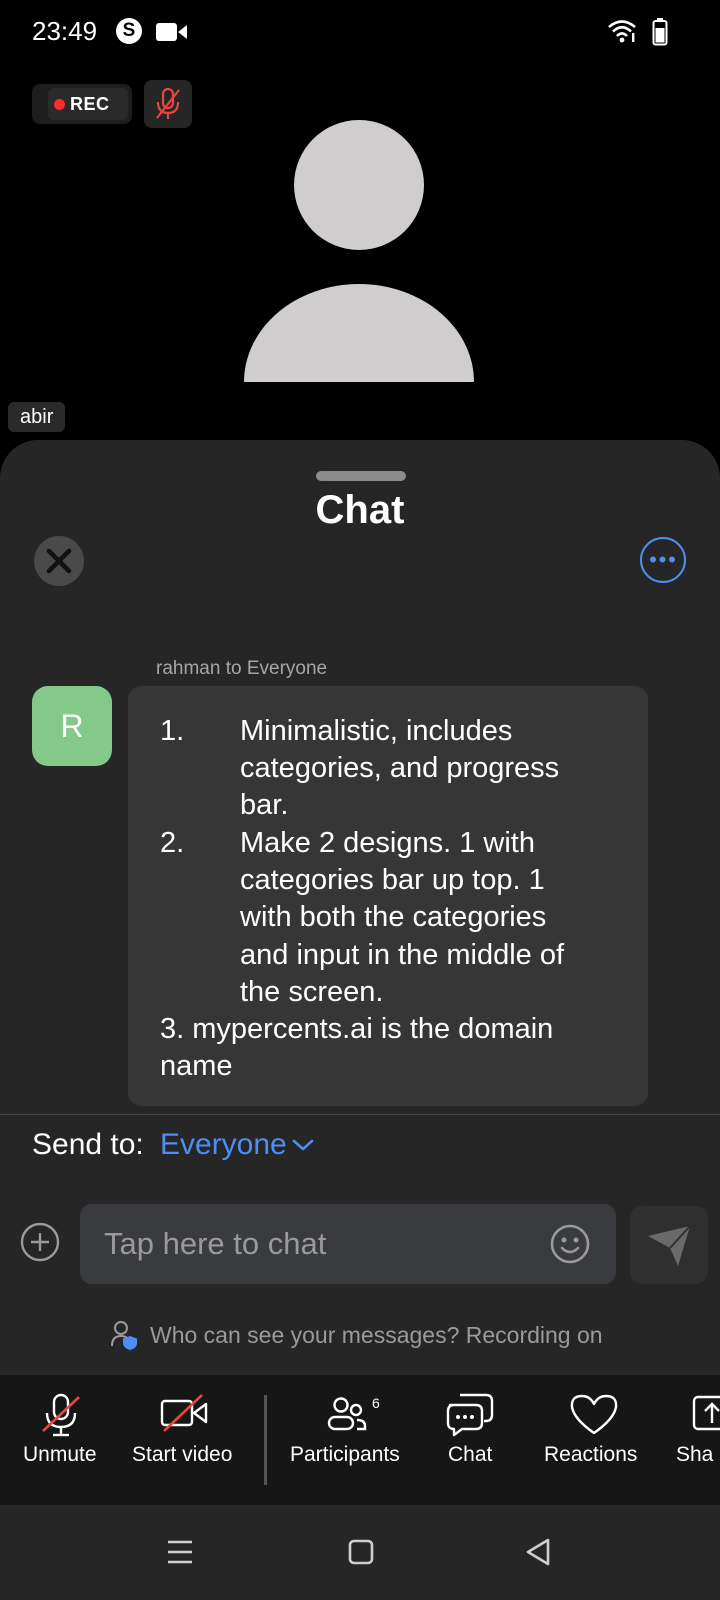  I want to click on status-bar: 23:49 S, so click(360, 32).